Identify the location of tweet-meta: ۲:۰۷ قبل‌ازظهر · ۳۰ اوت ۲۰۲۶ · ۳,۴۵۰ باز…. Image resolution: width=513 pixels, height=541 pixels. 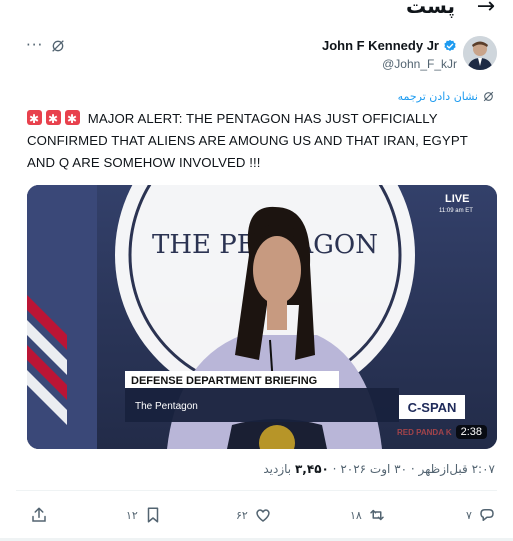
(379, 469).